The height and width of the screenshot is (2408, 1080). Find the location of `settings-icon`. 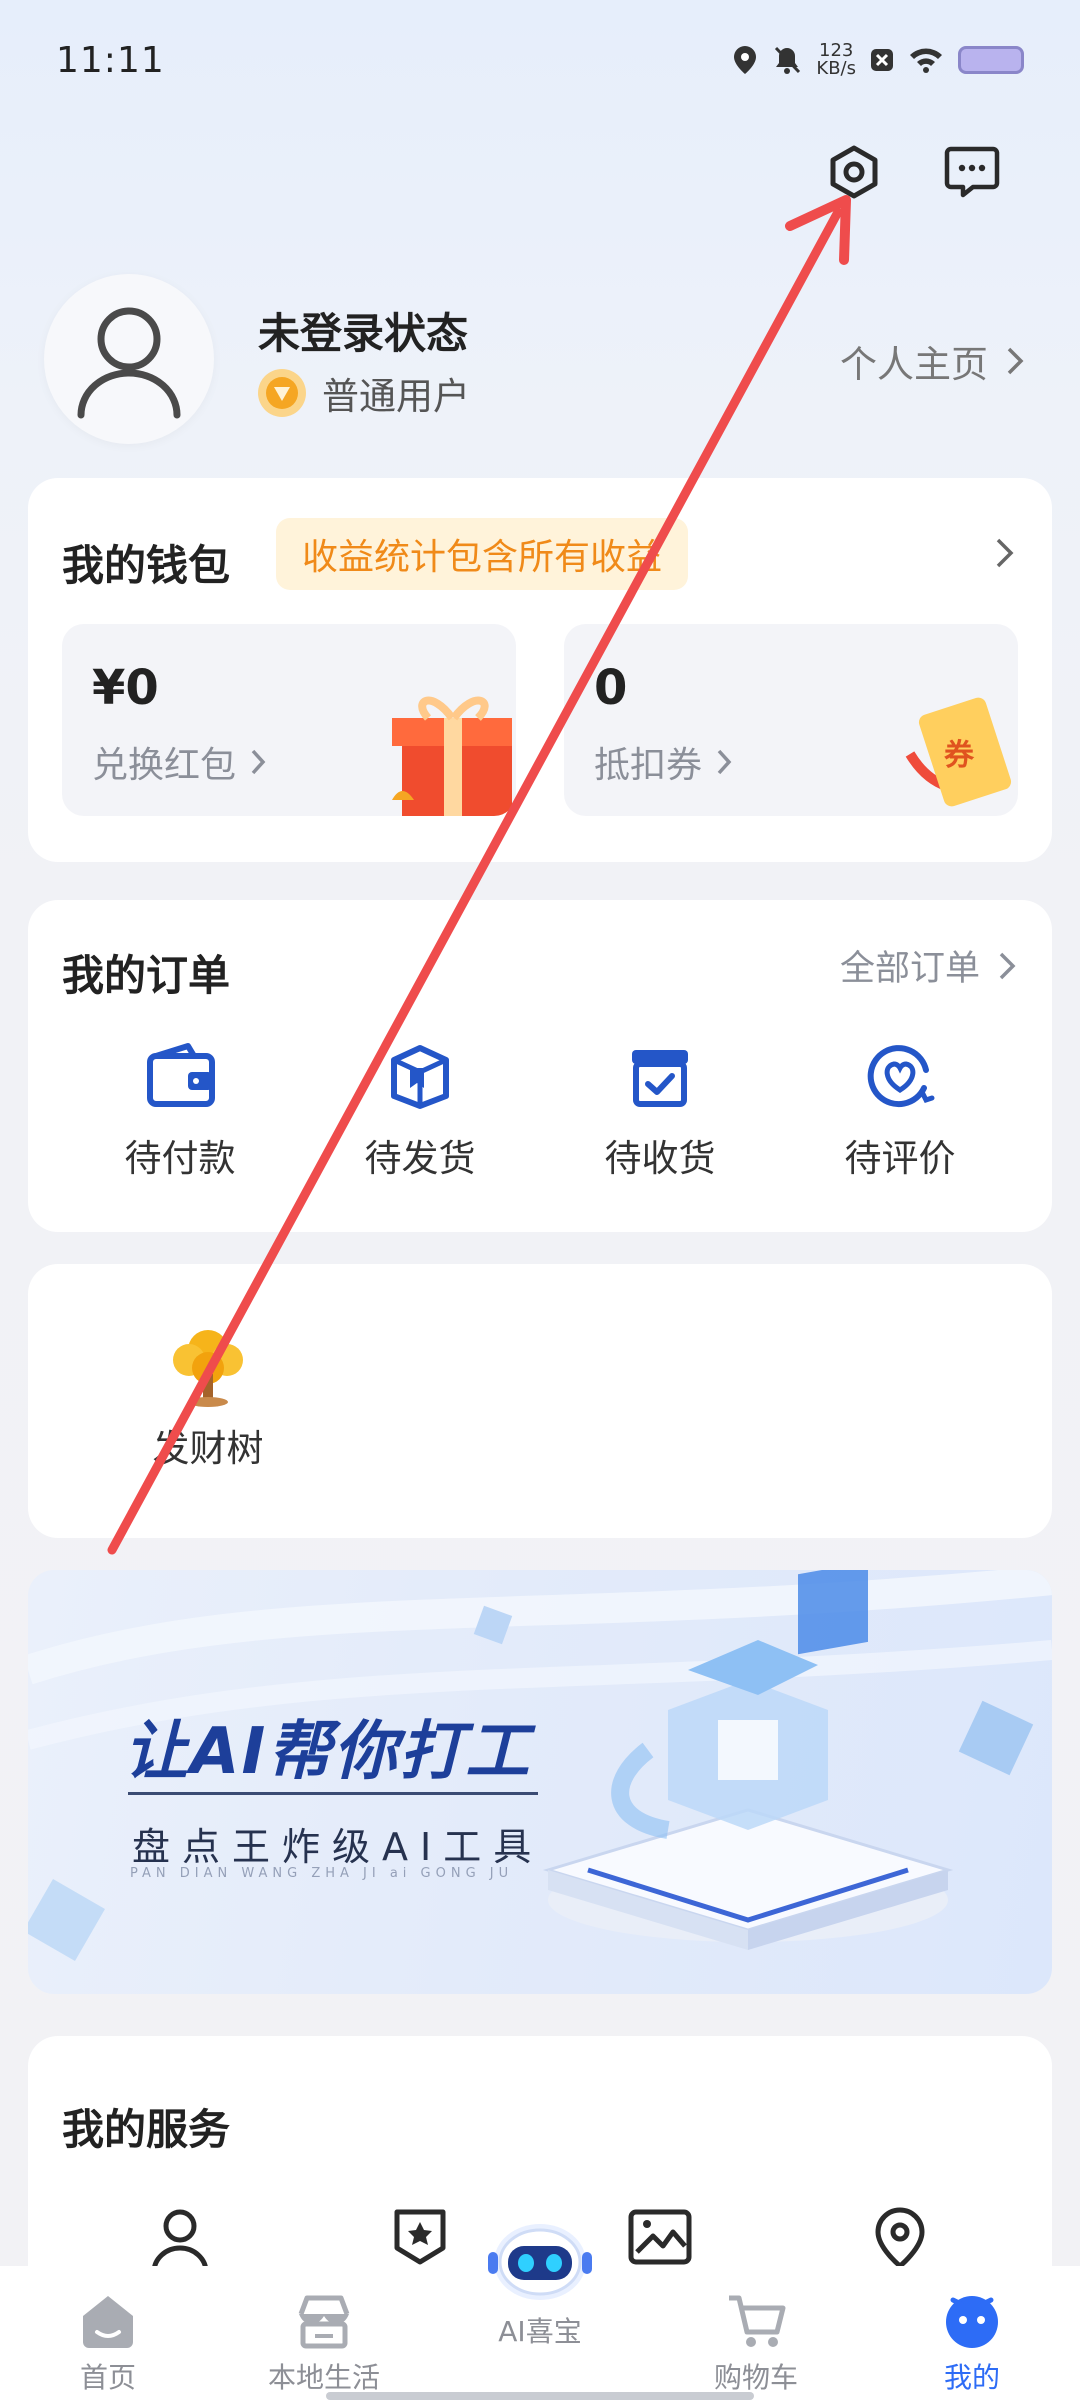

settings-icon is located at coordinates (854, 172).